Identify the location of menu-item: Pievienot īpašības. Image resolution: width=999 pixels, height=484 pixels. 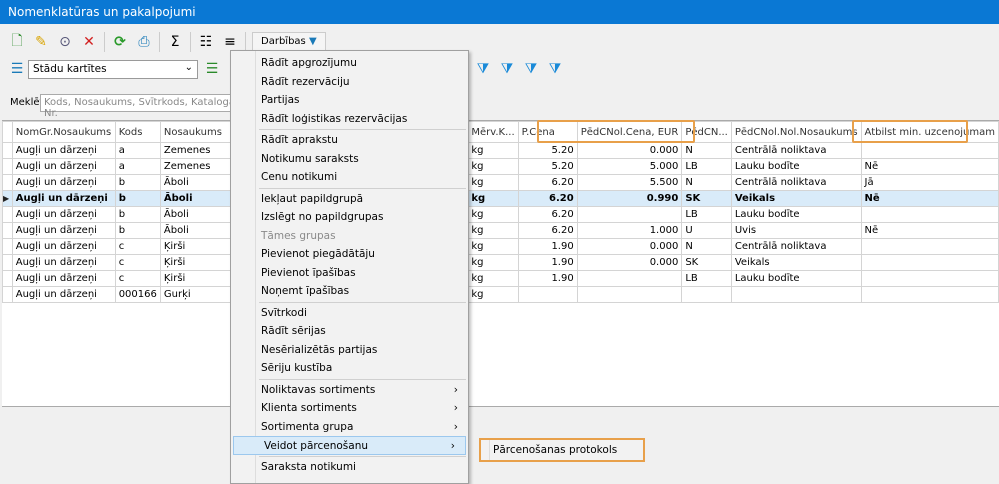
(349, 273).